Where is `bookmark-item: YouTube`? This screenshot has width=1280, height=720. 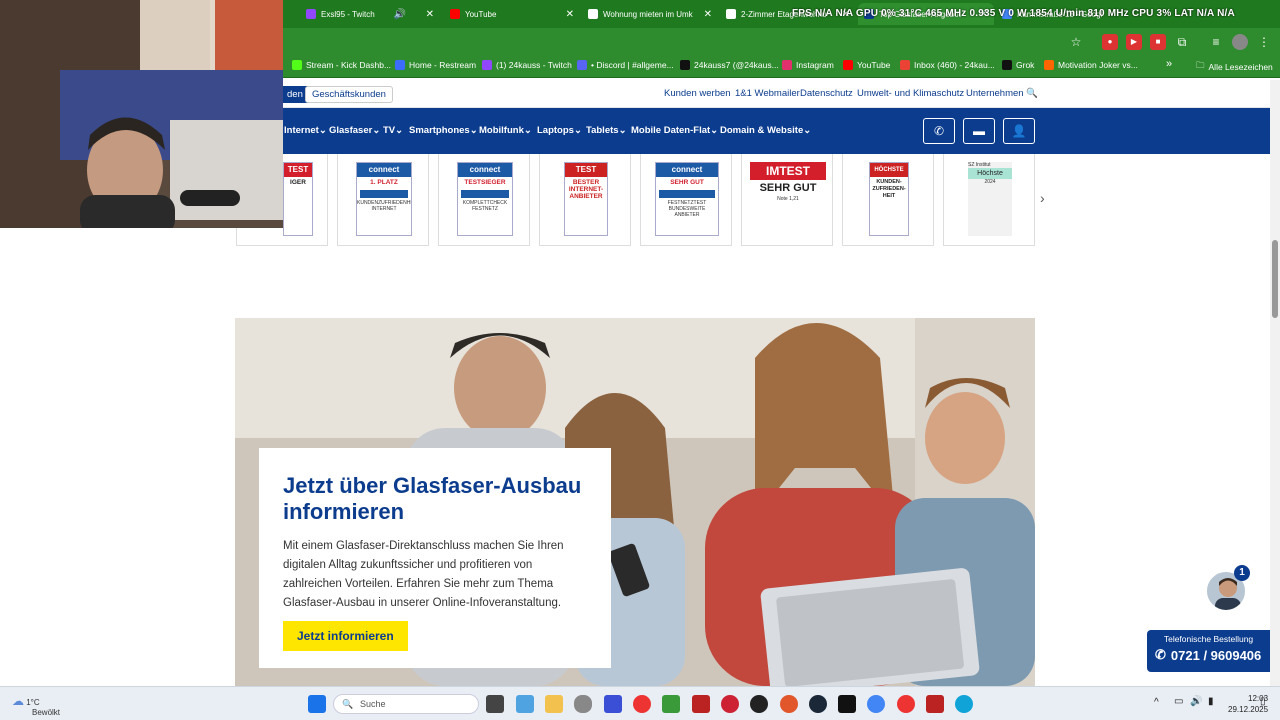 bookmark-item: YouTube is located at coordinates (866, 65).